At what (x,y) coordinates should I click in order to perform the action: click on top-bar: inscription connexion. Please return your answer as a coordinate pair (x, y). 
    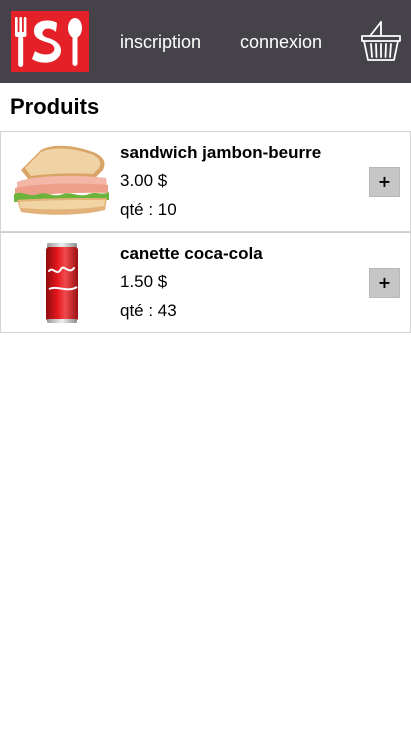
    Looking at the image, I should click on (205, 41).